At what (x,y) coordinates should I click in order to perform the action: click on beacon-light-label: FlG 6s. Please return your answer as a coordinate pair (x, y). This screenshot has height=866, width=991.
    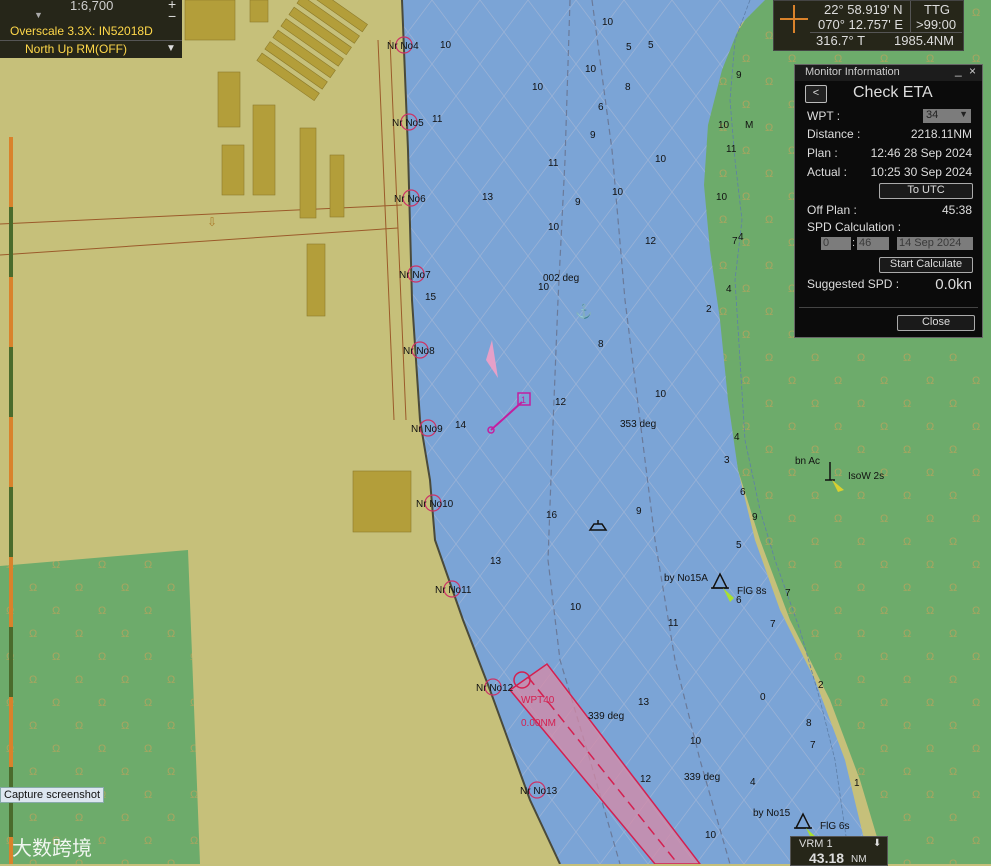
    Looking at the image, I should click on (834, 826).